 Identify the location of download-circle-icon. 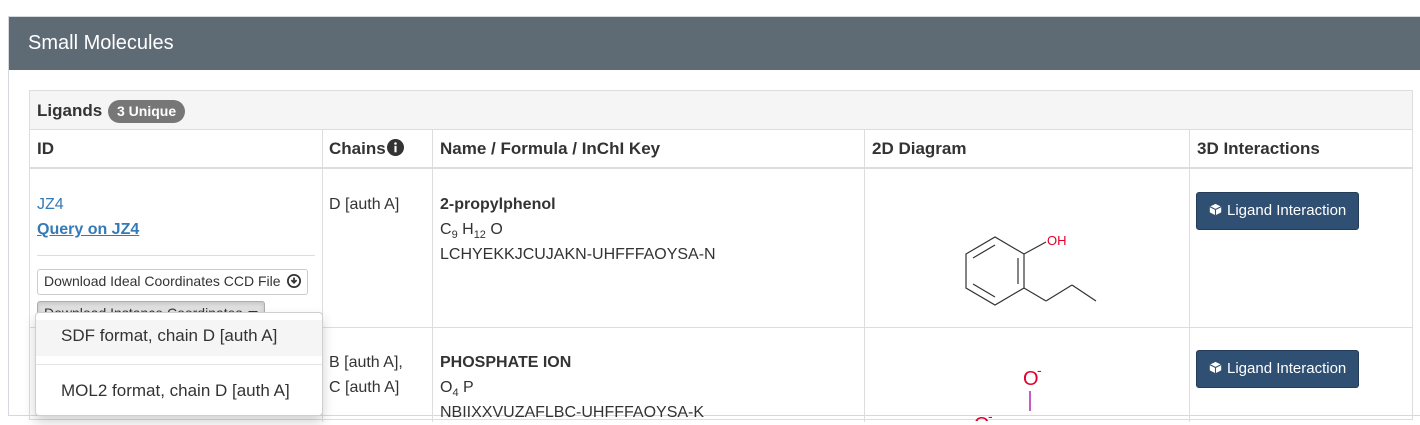
(294, 281).